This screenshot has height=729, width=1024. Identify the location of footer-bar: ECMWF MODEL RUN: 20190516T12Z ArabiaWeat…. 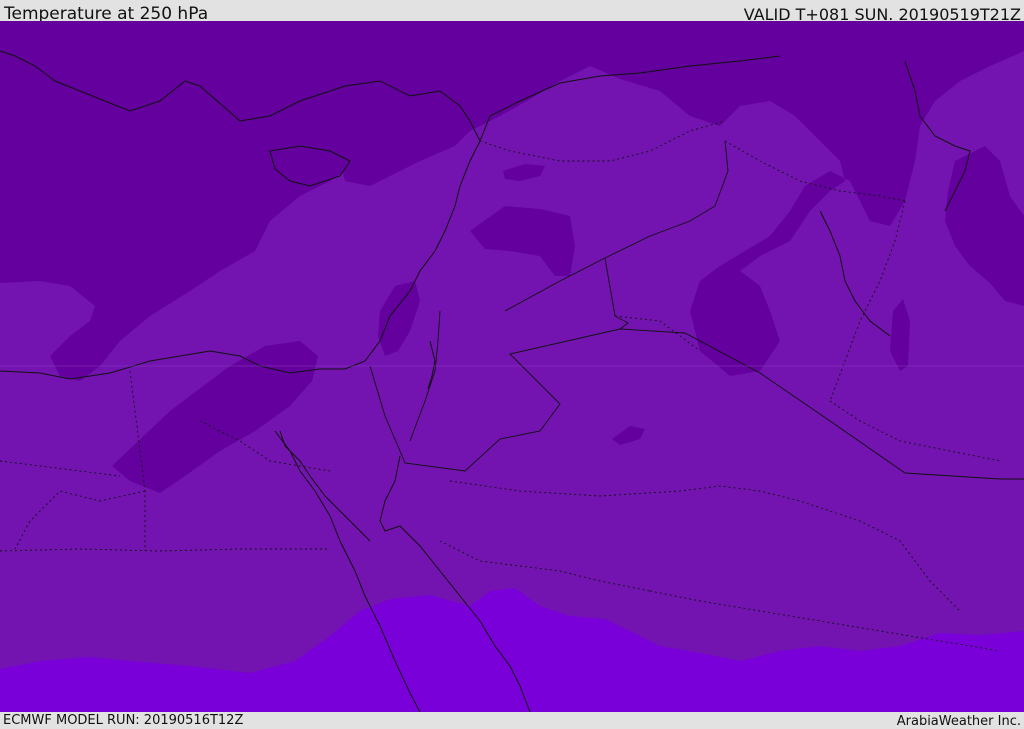
(512, 720).